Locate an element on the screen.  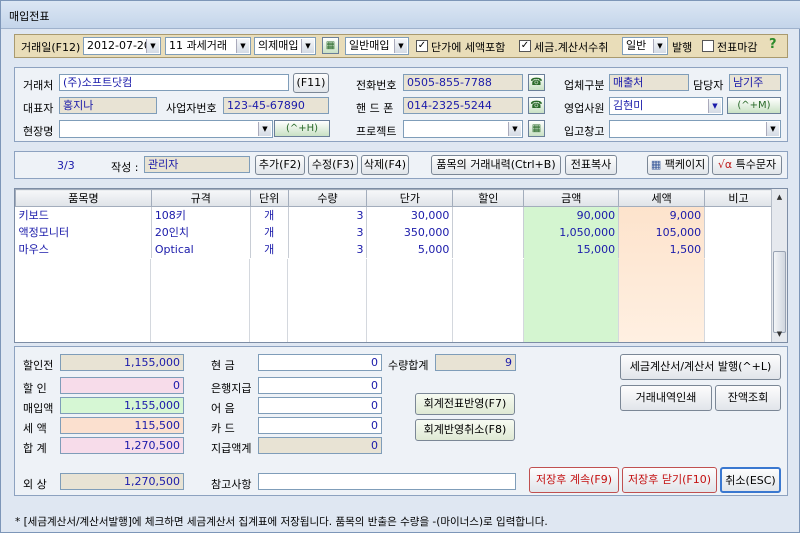
grid-cell: 20인치 is located at coordinates (201, 232).